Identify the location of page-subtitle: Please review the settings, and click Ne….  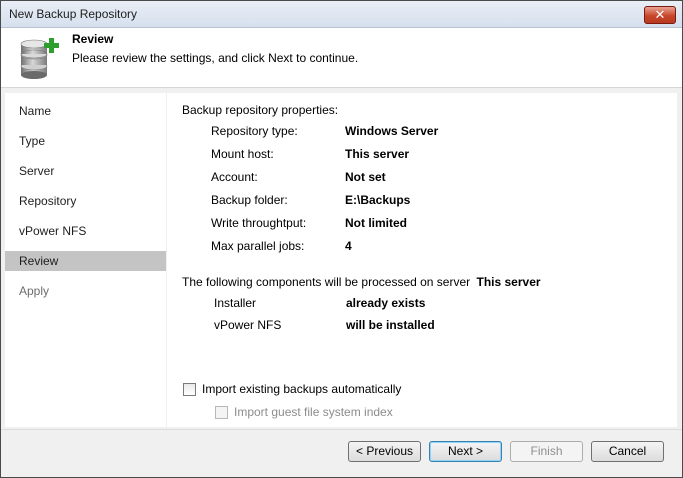
(215, 58).